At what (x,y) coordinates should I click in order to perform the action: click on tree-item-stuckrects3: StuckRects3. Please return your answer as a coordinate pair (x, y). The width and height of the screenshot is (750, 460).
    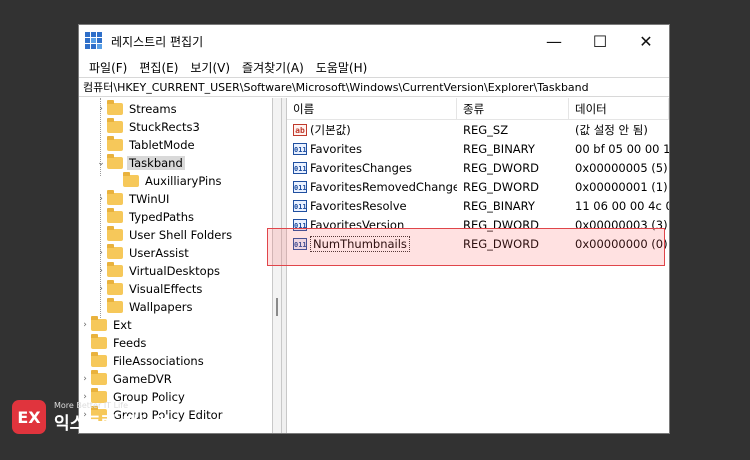
    Looking at the image, I should click on (148, 127).